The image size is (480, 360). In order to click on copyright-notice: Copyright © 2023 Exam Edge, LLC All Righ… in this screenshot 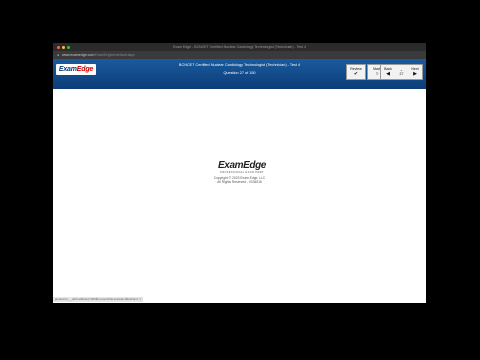, I will do `click(239, 180)`.